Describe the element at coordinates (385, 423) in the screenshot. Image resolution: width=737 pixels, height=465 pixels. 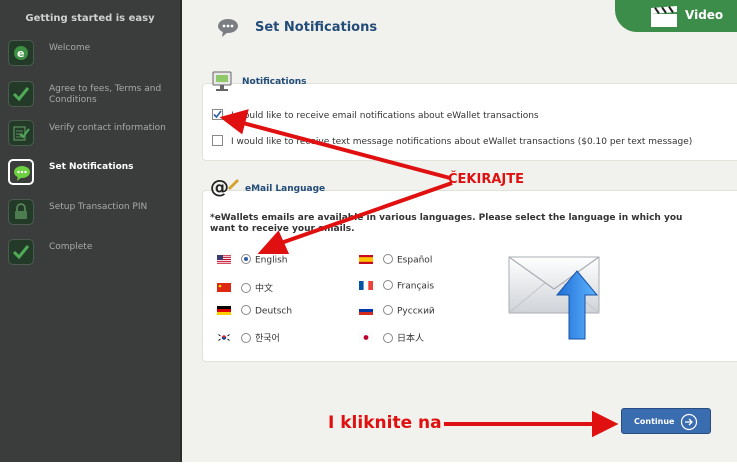
I see `annotation-click-label: I kliknite na` at that location.